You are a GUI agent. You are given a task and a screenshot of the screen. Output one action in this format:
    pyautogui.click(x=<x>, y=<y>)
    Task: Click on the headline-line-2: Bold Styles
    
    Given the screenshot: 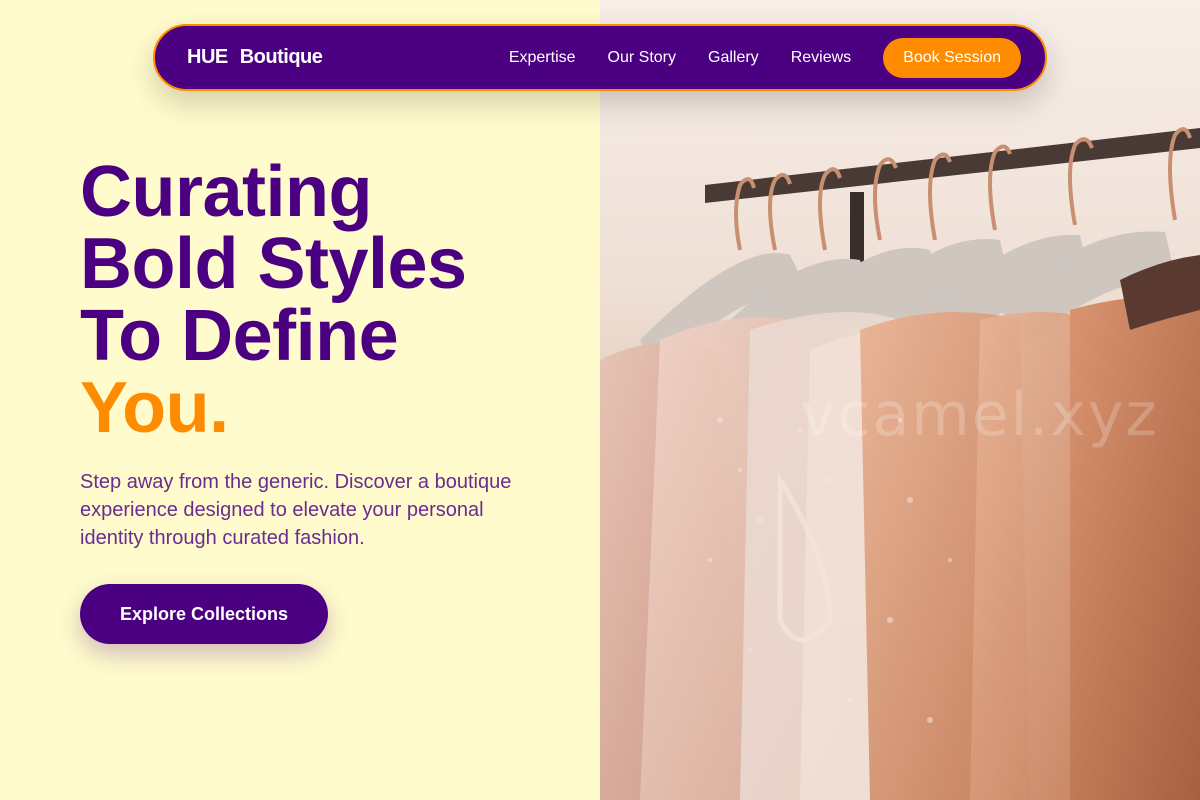 What is the action you would take?
    pyautogui.click(x=273, y=264)
    